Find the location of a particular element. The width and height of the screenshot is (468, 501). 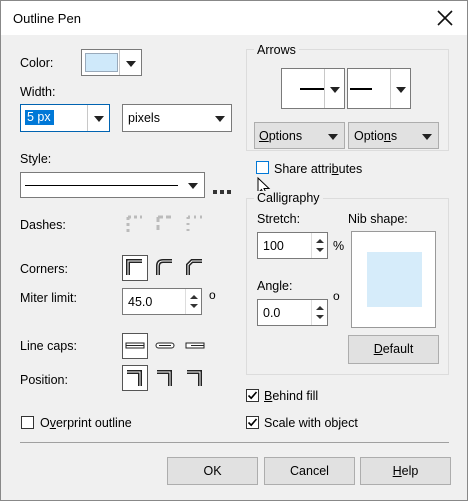

scale-with-object-checkbox is located at coordinates (252, 422).